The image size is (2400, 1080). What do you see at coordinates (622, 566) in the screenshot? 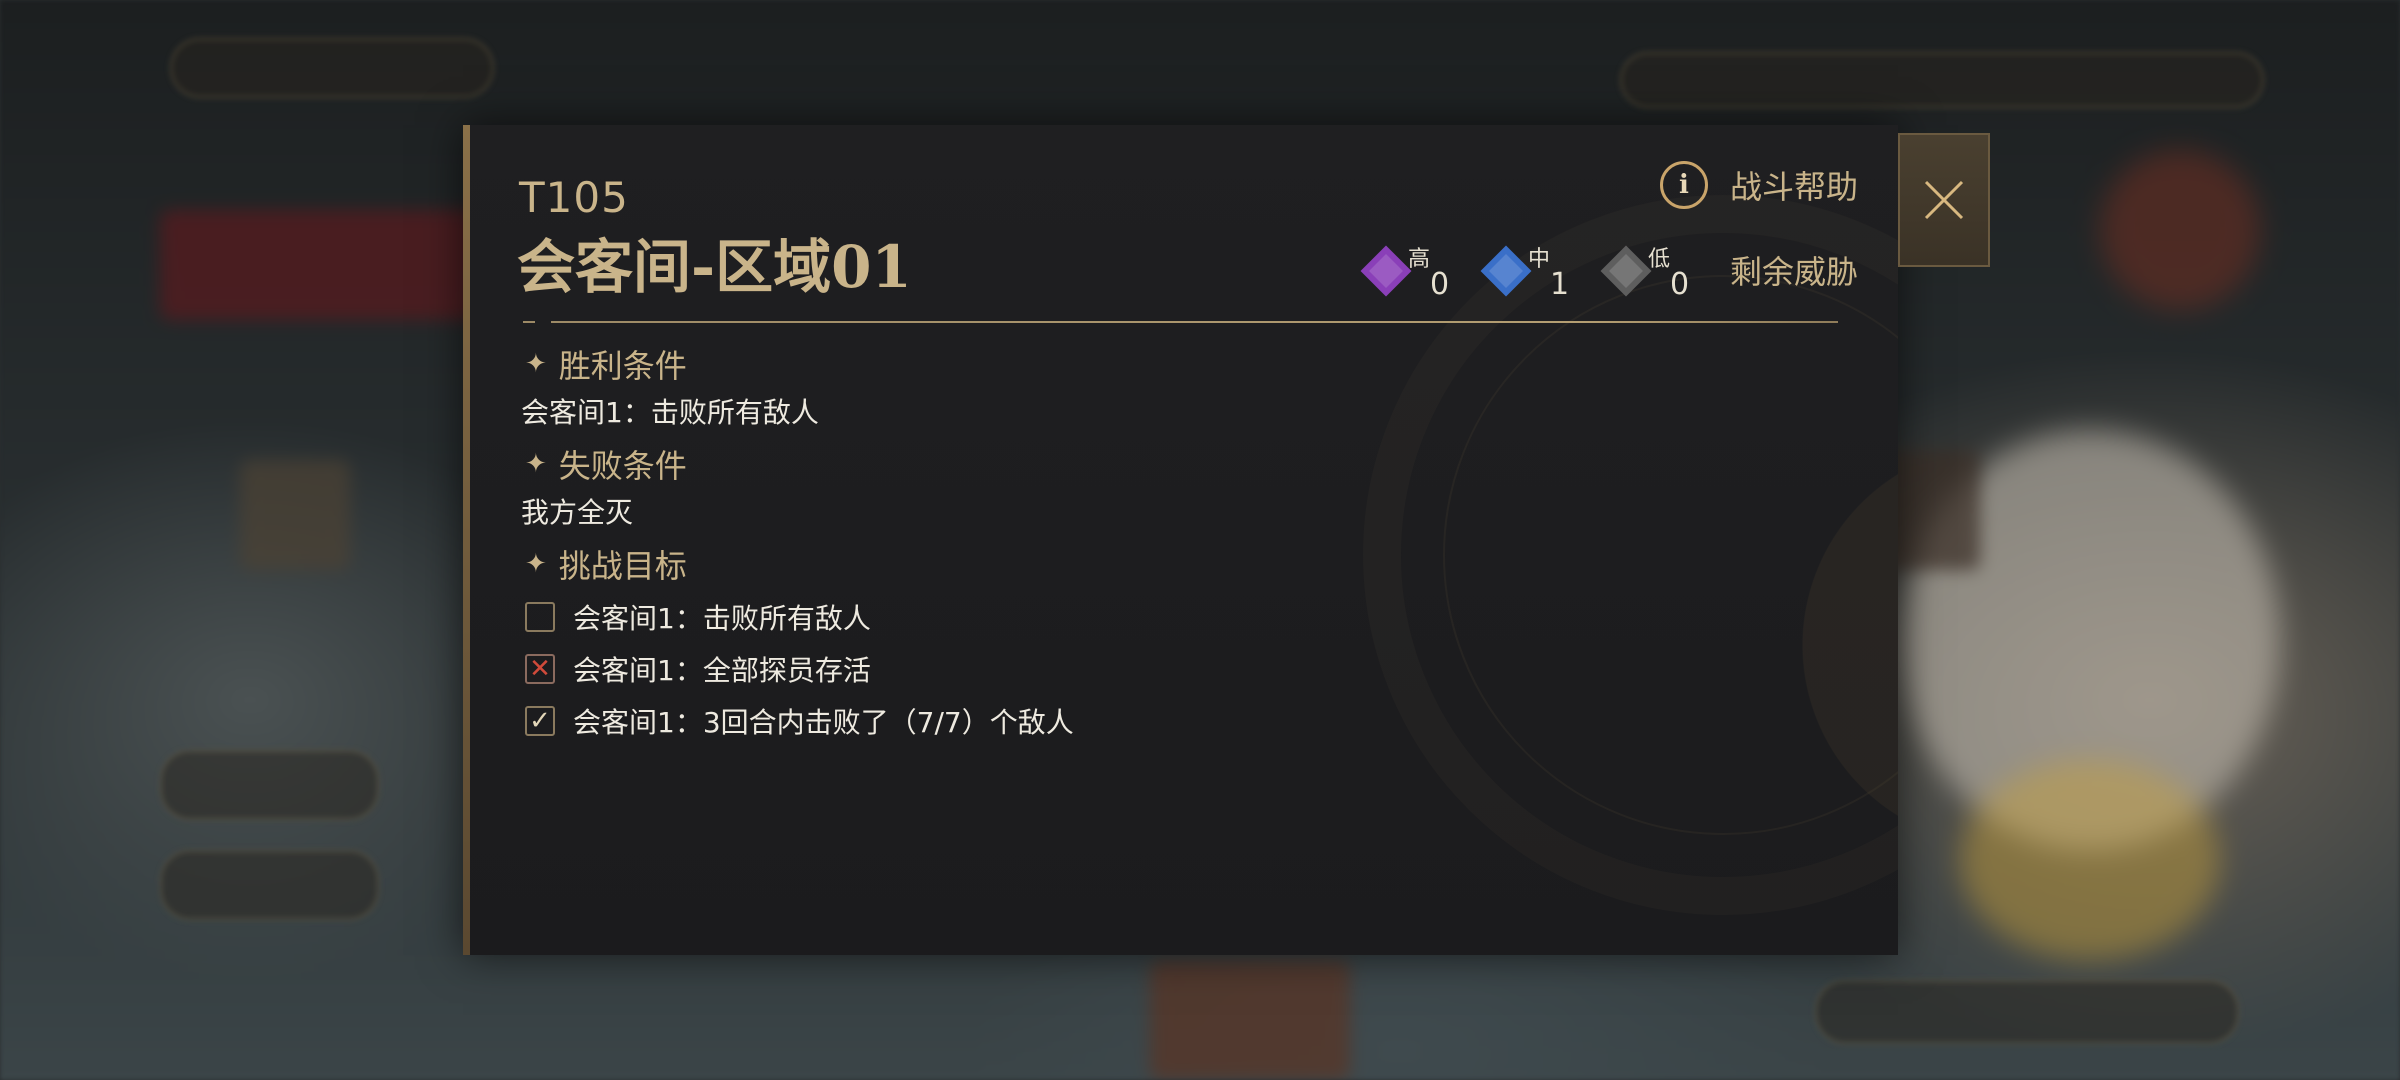
I see `challenge-title-text: 挑战目标` at bounding box center [622, 566].